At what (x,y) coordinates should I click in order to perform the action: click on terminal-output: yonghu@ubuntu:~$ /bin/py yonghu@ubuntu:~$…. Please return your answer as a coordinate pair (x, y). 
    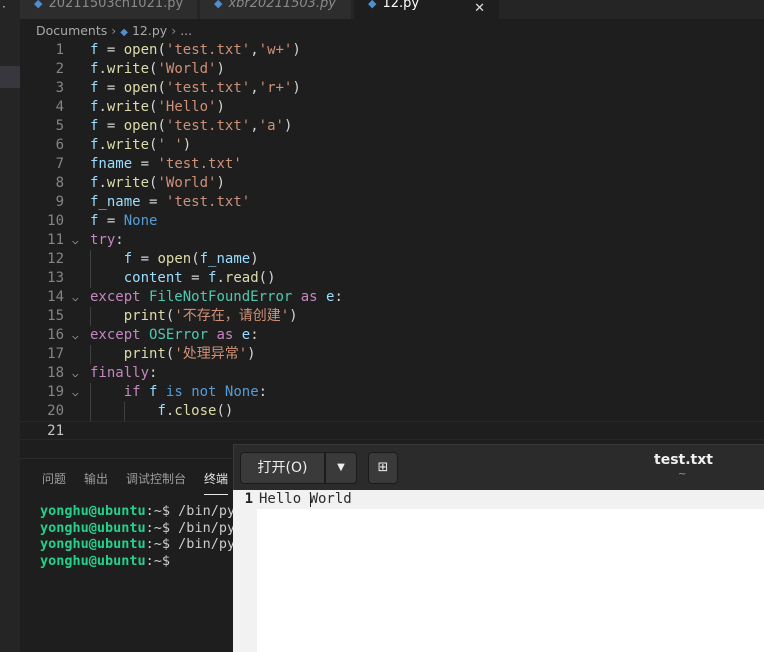
    Looking at the image, I should click on (137, 536).